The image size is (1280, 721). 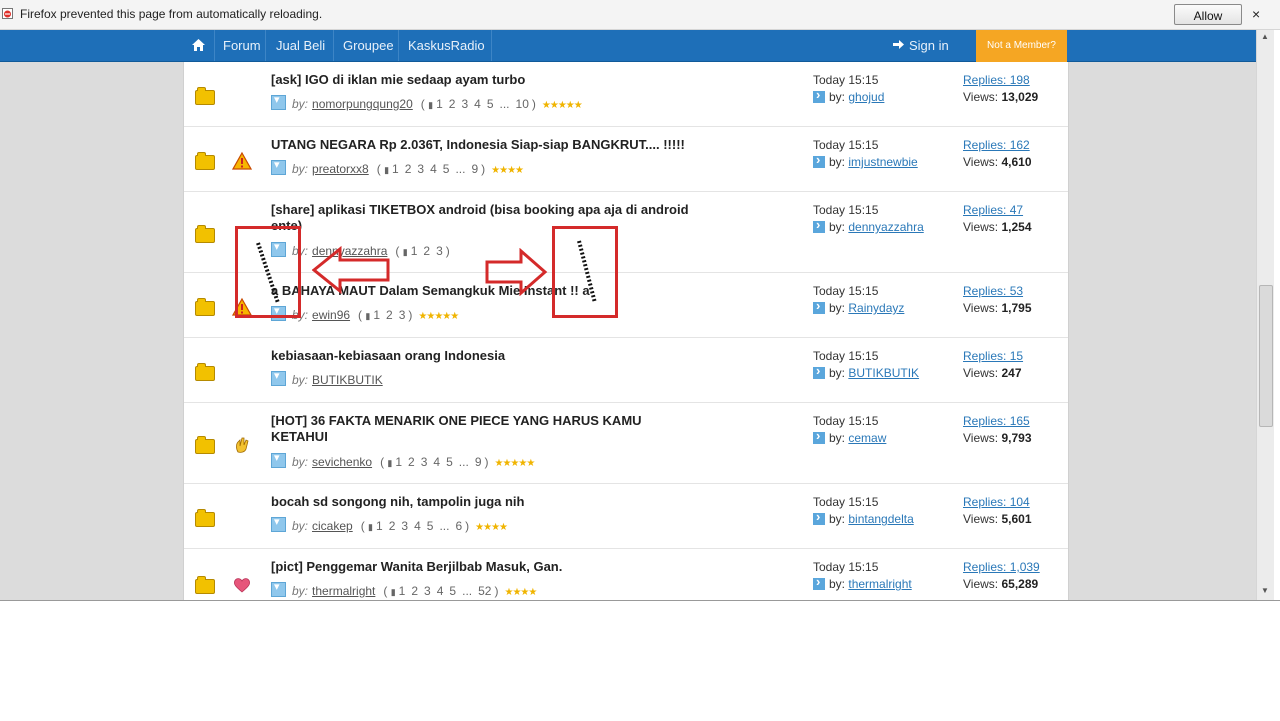 What do you see at coordinates (883, 373) in the screenshot?
I see `last-post-user: BUTIKBUTIK` at bounding box center [883, 373].